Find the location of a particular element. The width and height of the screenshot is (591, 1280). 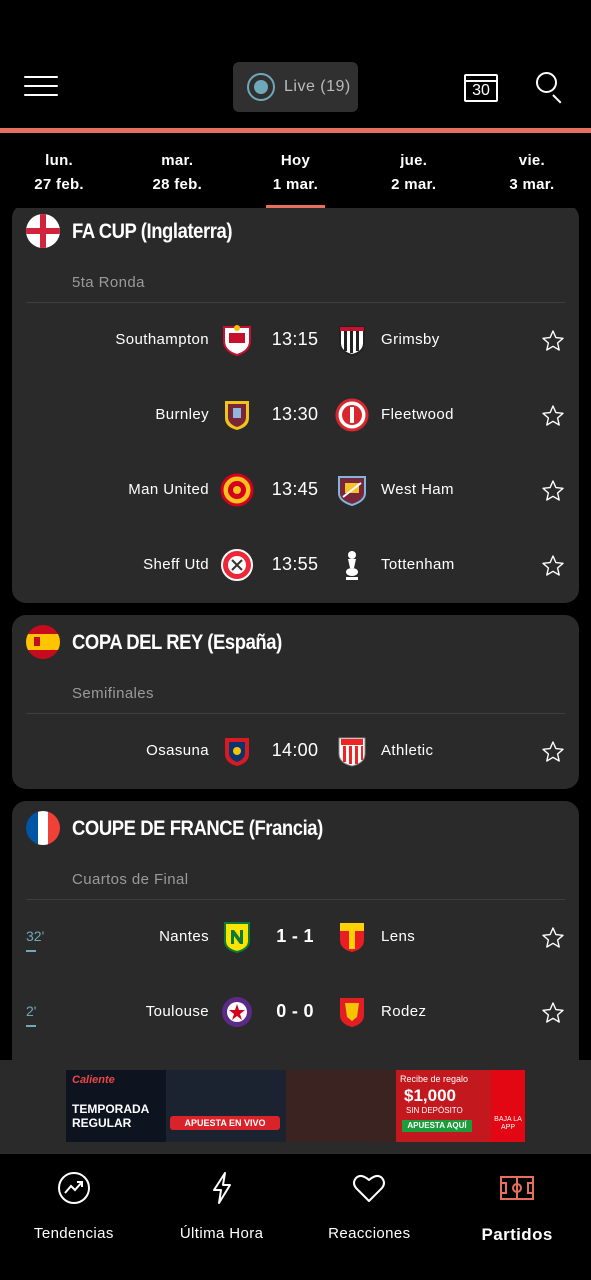

match-score: 0 - 0 is located at coordinates (295, 1011).